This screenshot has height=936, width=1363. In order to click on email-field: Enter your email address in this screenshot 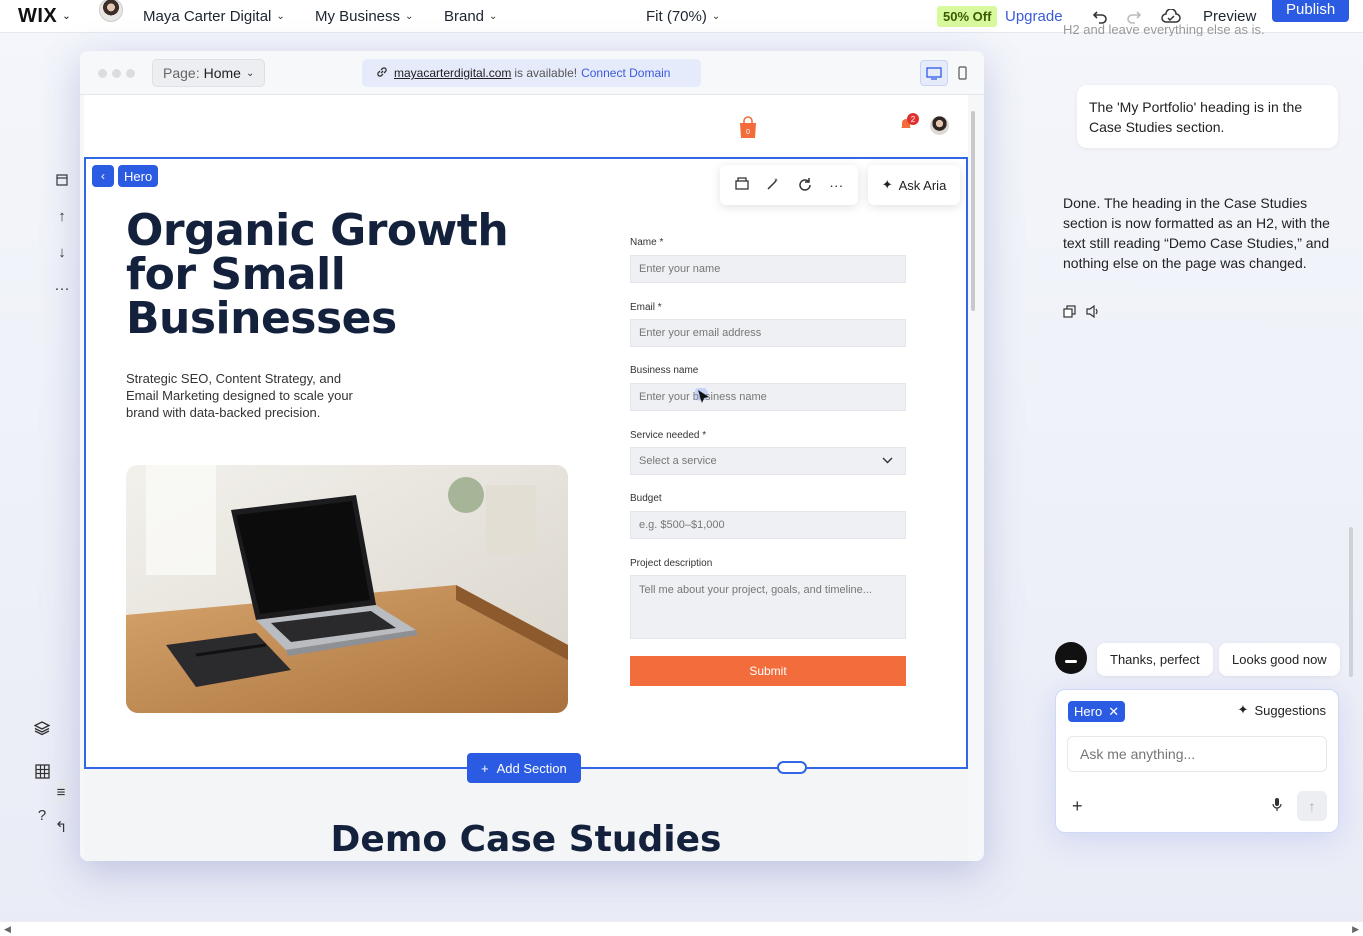, I will do `click(768, 333)`.